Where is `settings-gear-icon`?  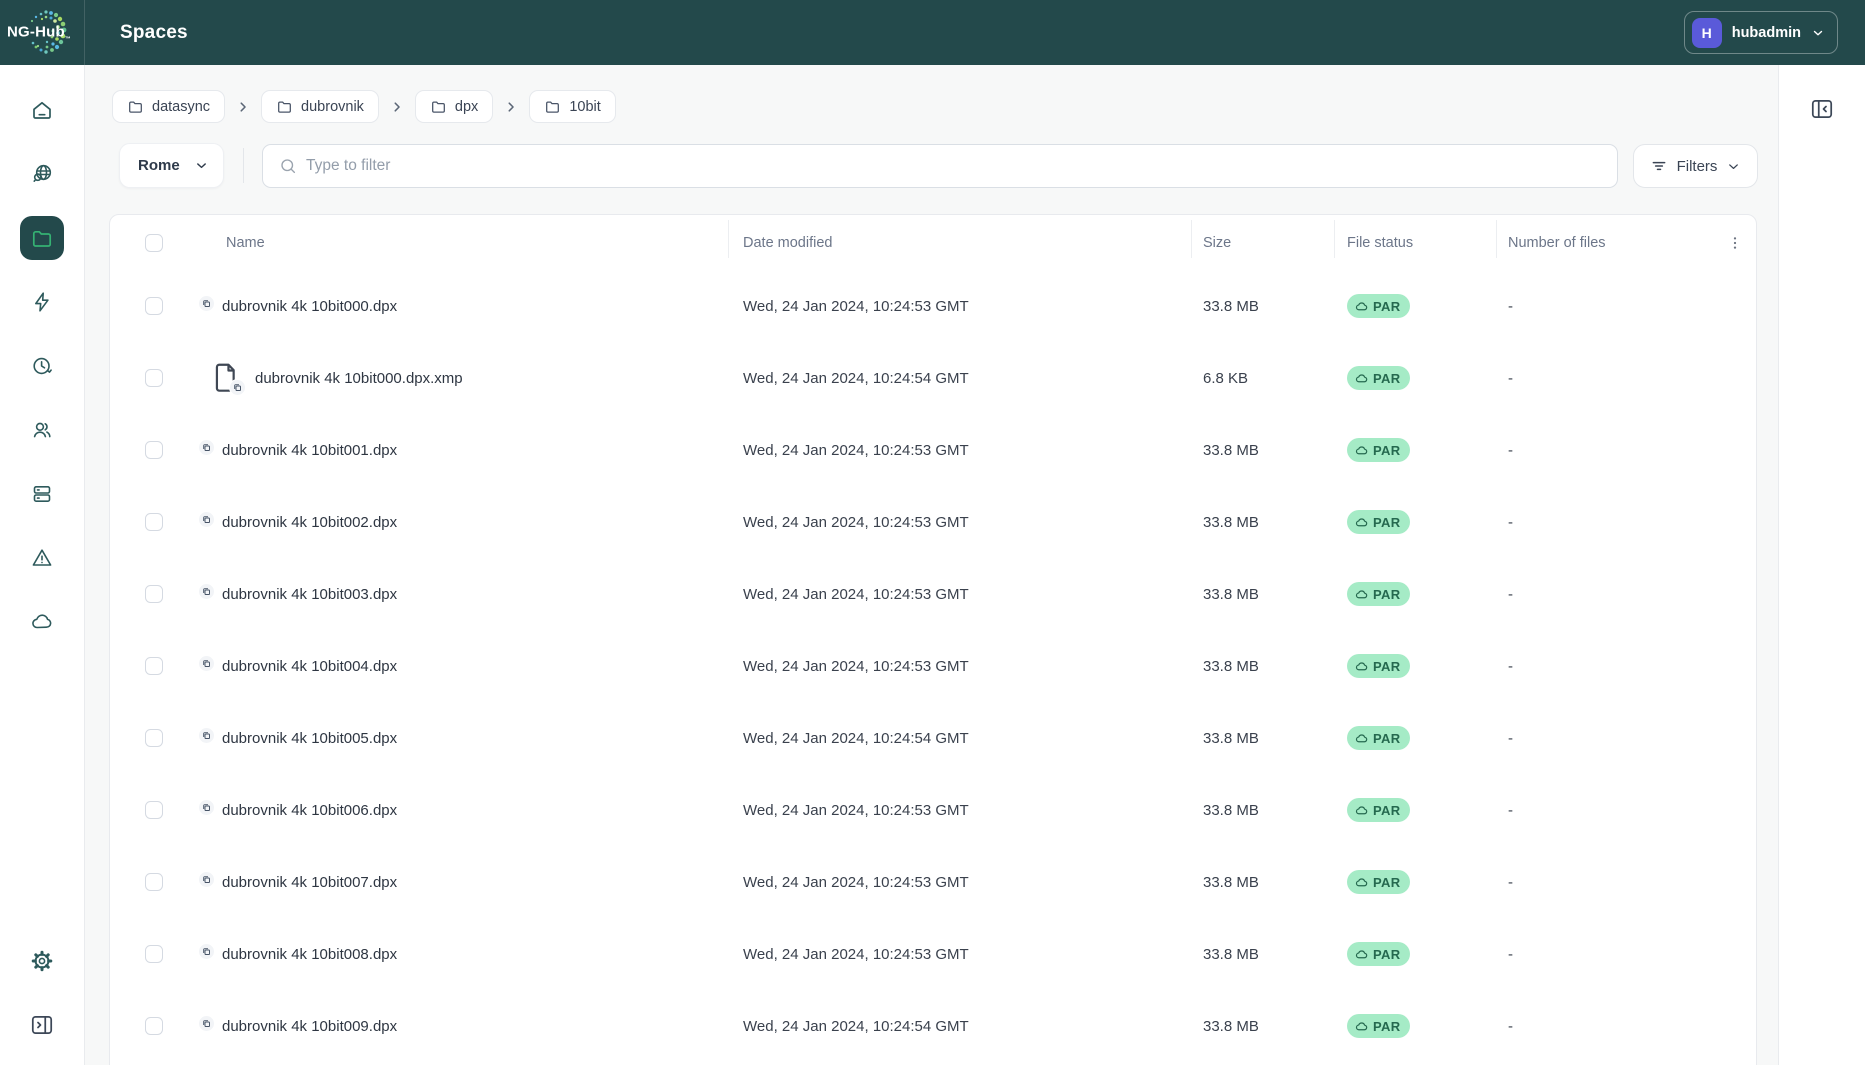 settings-gear-icon is located at coordinates (42, 961).